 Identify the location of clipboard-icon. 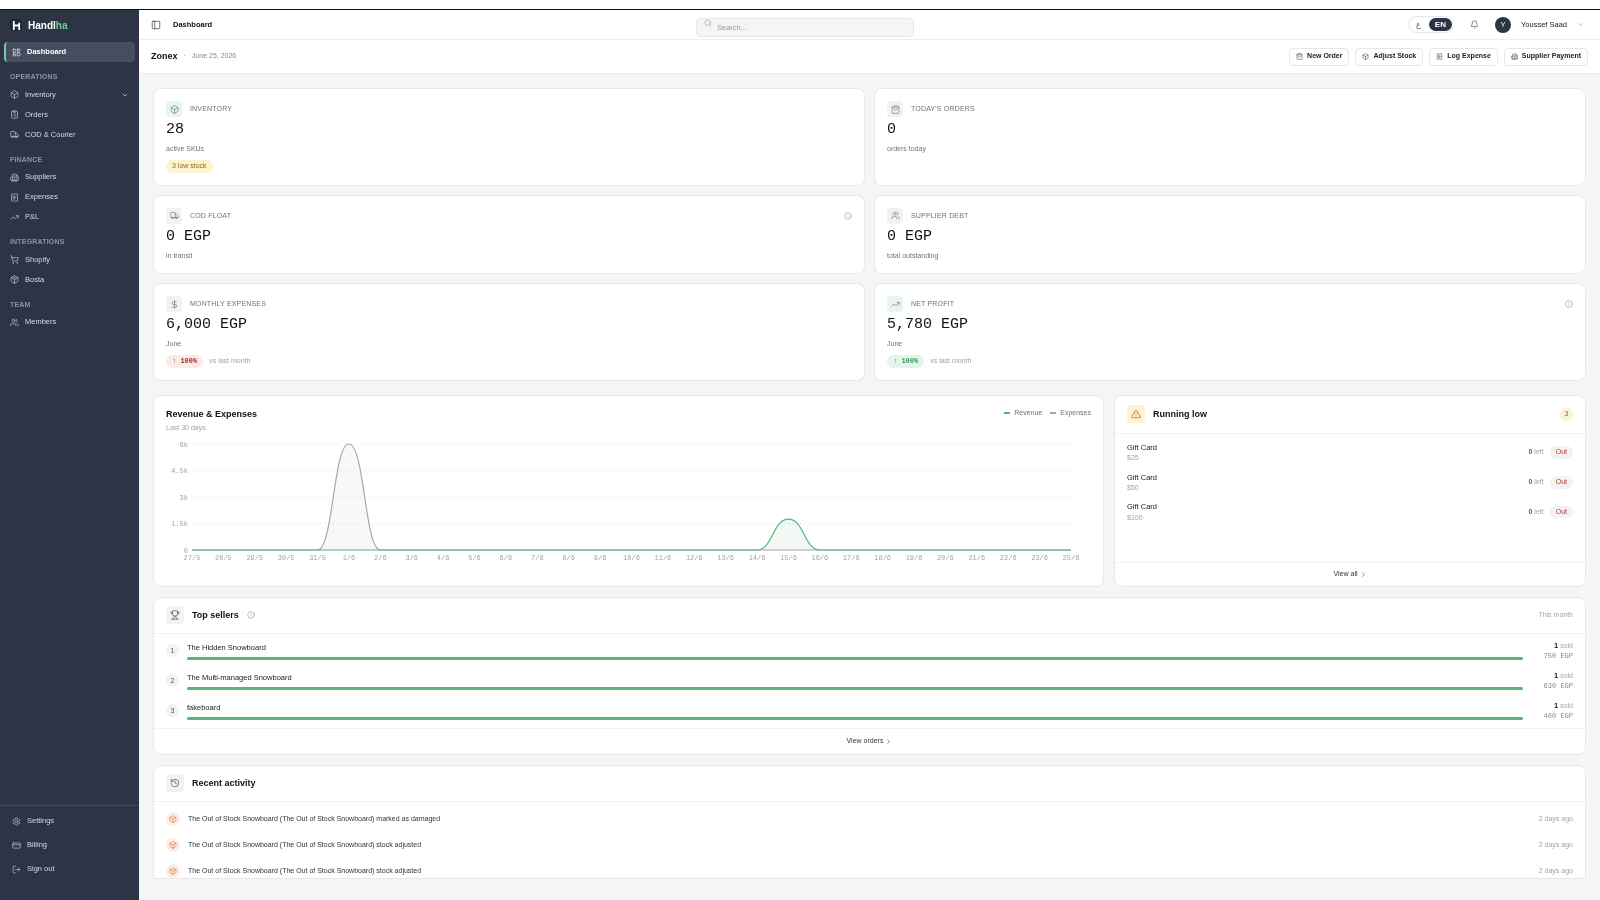
(14, 114).